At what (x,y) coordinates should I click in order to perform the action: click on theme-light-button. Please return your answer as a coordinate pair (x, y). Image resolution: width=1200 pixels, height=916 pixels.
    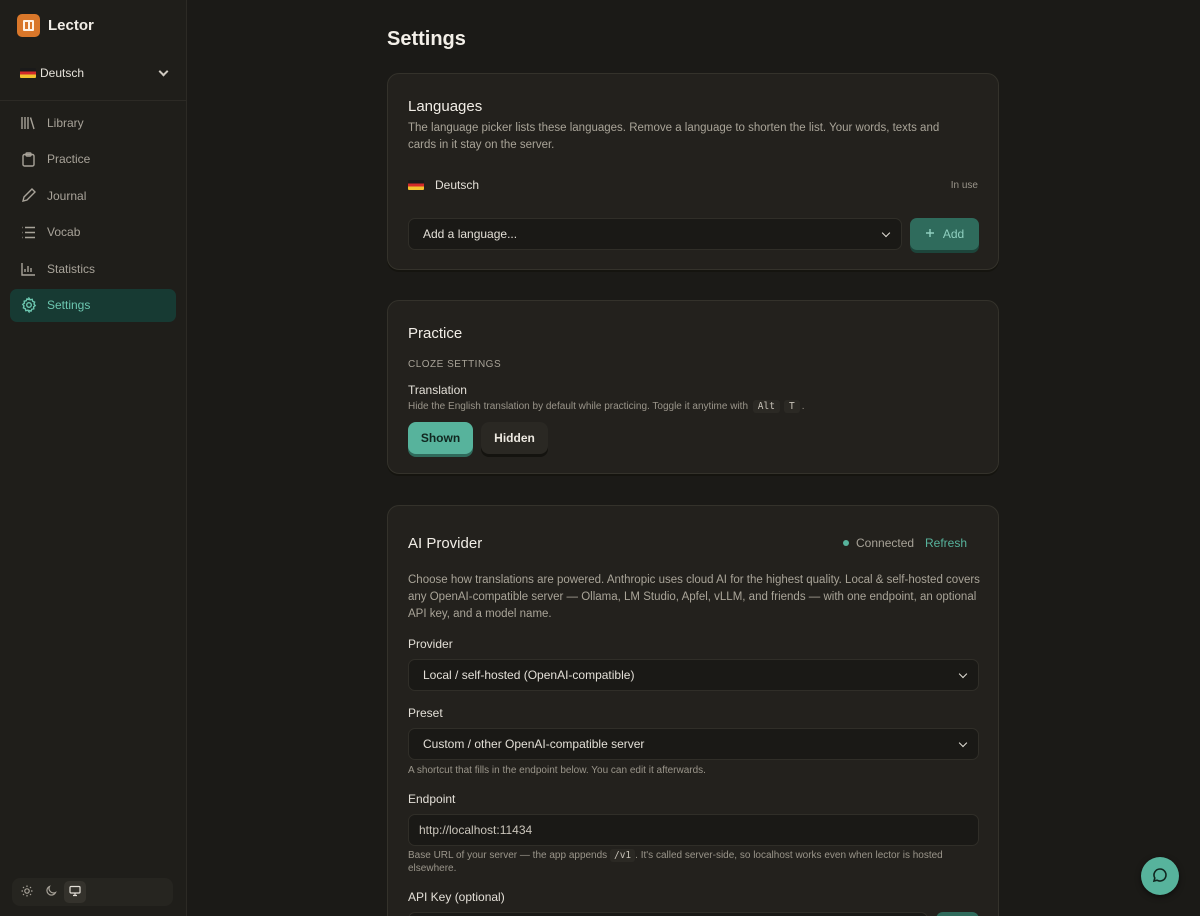
    Looking at the image, I should click on (27, 892).